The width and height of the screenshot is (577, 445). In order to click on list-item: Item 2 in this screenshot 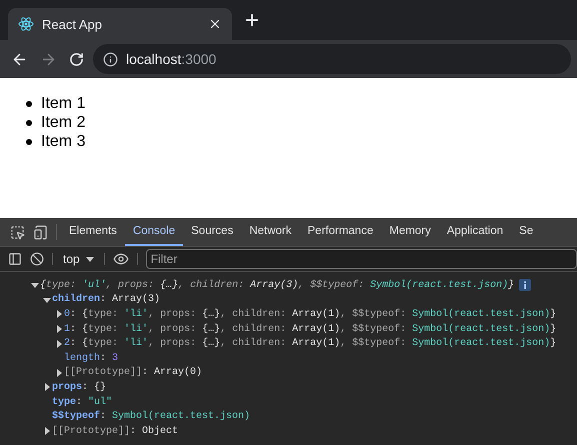, I will do `click(63, 123)`.